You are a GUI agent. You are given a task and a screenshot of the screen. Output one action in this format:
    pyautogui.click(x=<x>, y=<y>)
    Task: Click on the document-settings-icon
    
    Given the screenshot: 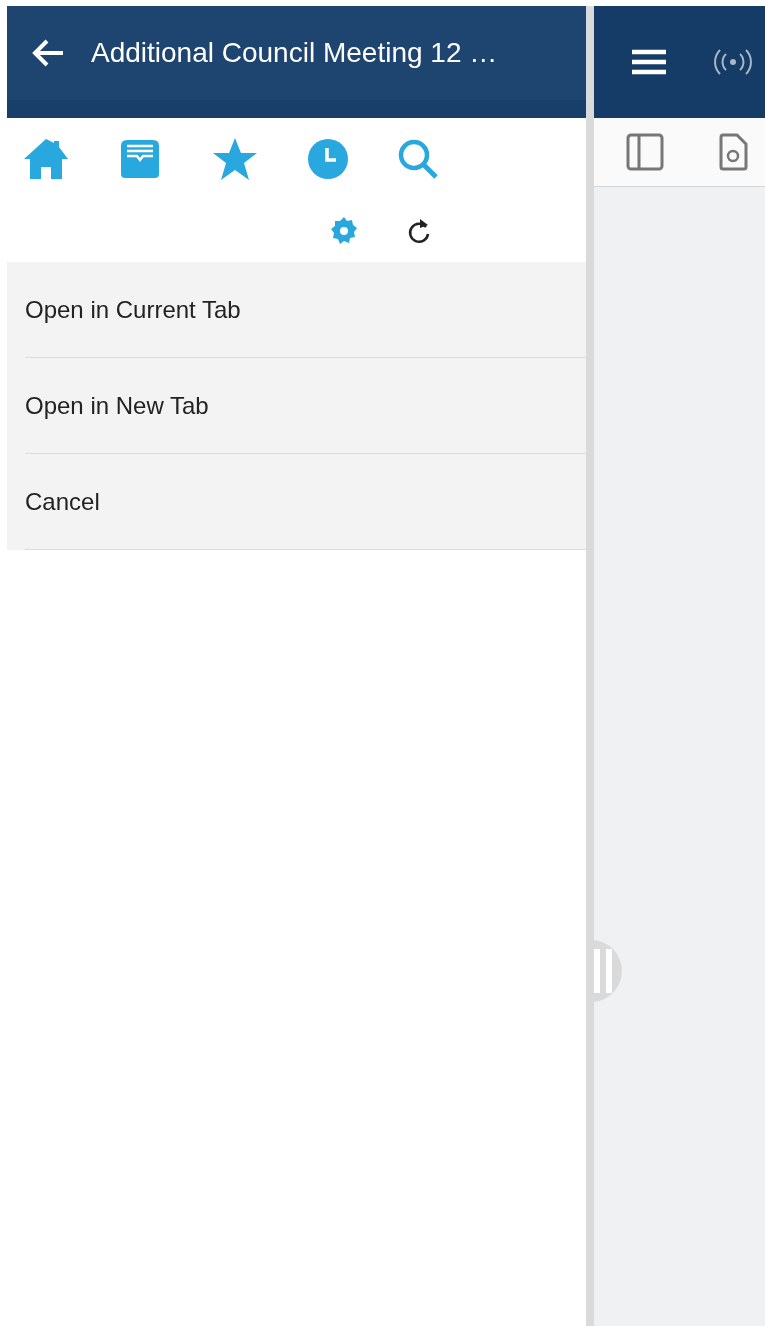 What is the action you would take?
    pyautogui.click(x=733, y=152)
    